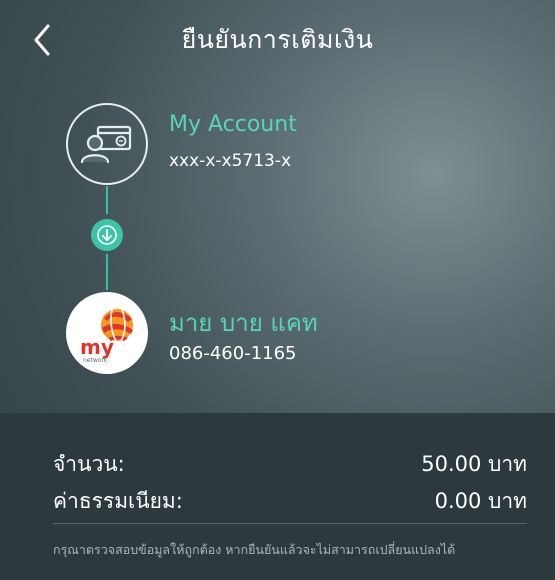  I want to click on transfer-direction-badge, so click(107, 235).